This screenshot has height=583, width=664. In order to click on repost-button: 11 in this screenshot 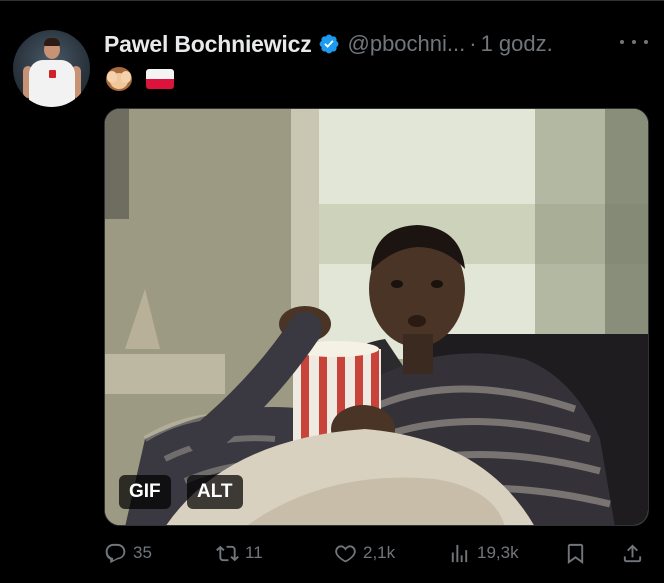, I will do `click(239, 553)`.